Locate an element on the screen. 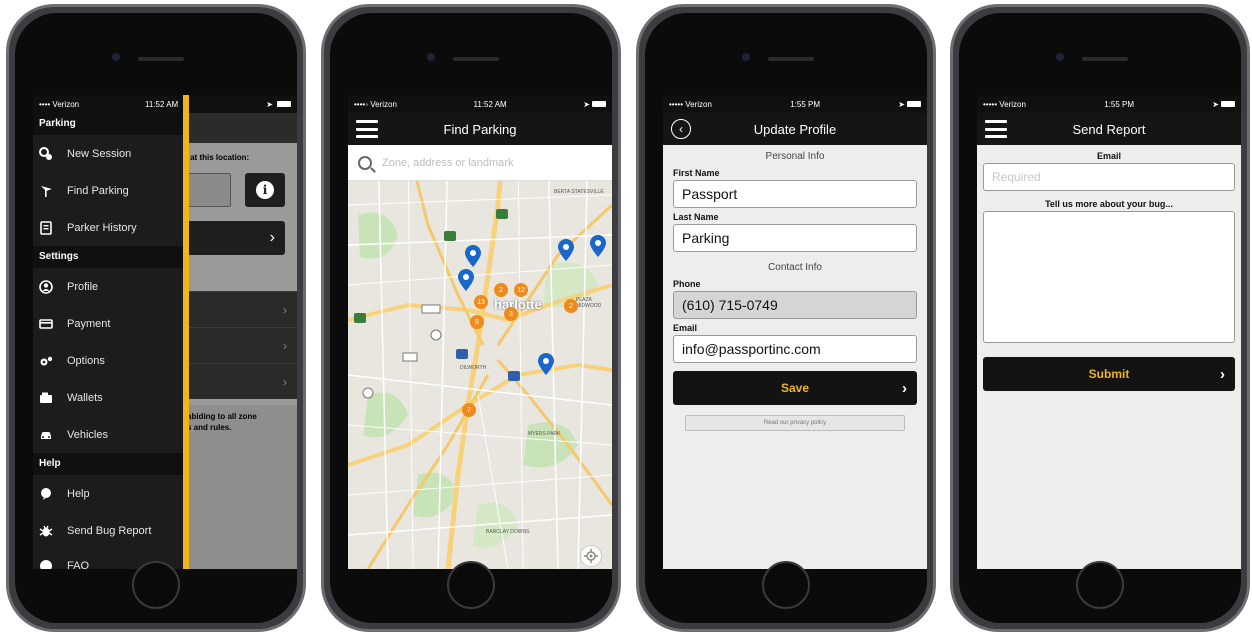 This screenshot has height=634, width=1252. back-icon: ‹ is located at coordinates (681, 129).